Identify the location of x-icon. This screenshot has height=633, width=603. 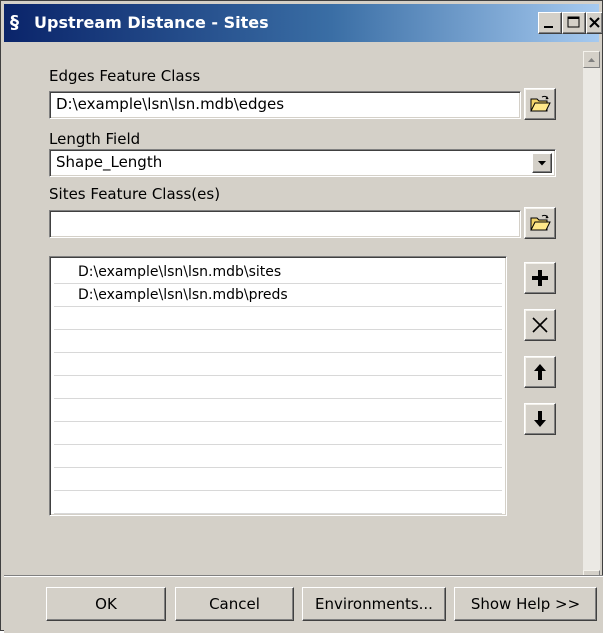
(540, 325).